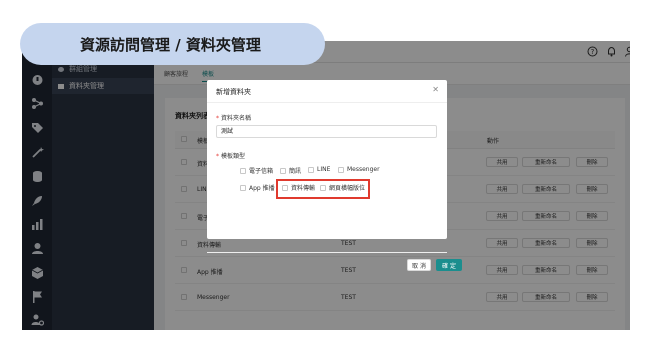 This screenshot has height=358, width=654. I want to click on page-title-banner: 資源訪問管理 / 資料夾管理, so click(172, 44).